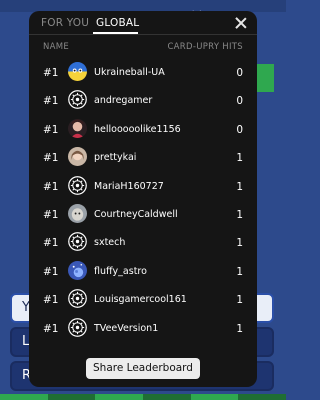 This screenshot has height=400, width=320. Describe the element at coordinates (143, 34) in the screenshot. I see `tab-divider` at that location.